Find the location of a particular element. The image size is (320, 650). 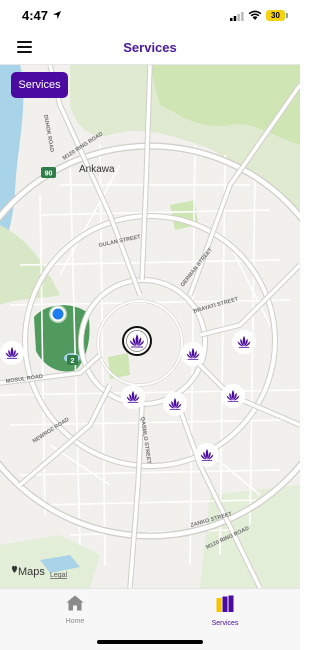

page-title: Services is located at coordinates (150, 47).